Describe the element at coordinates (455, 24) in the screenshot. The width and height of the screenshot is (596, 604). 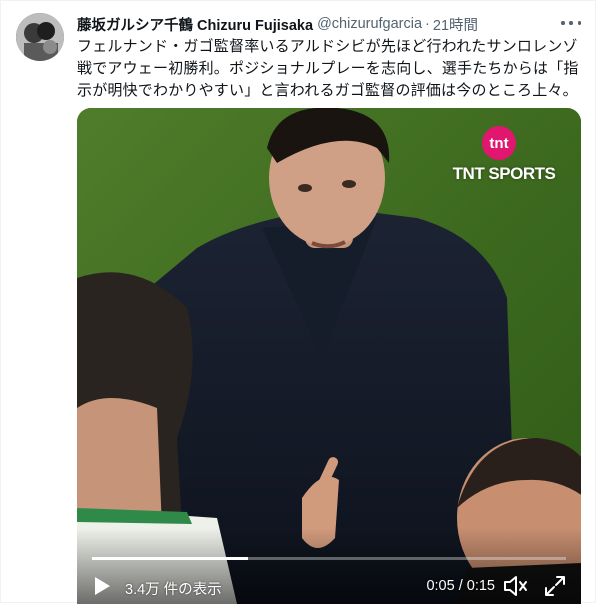
I see `timestamp: 21時間` at that location.